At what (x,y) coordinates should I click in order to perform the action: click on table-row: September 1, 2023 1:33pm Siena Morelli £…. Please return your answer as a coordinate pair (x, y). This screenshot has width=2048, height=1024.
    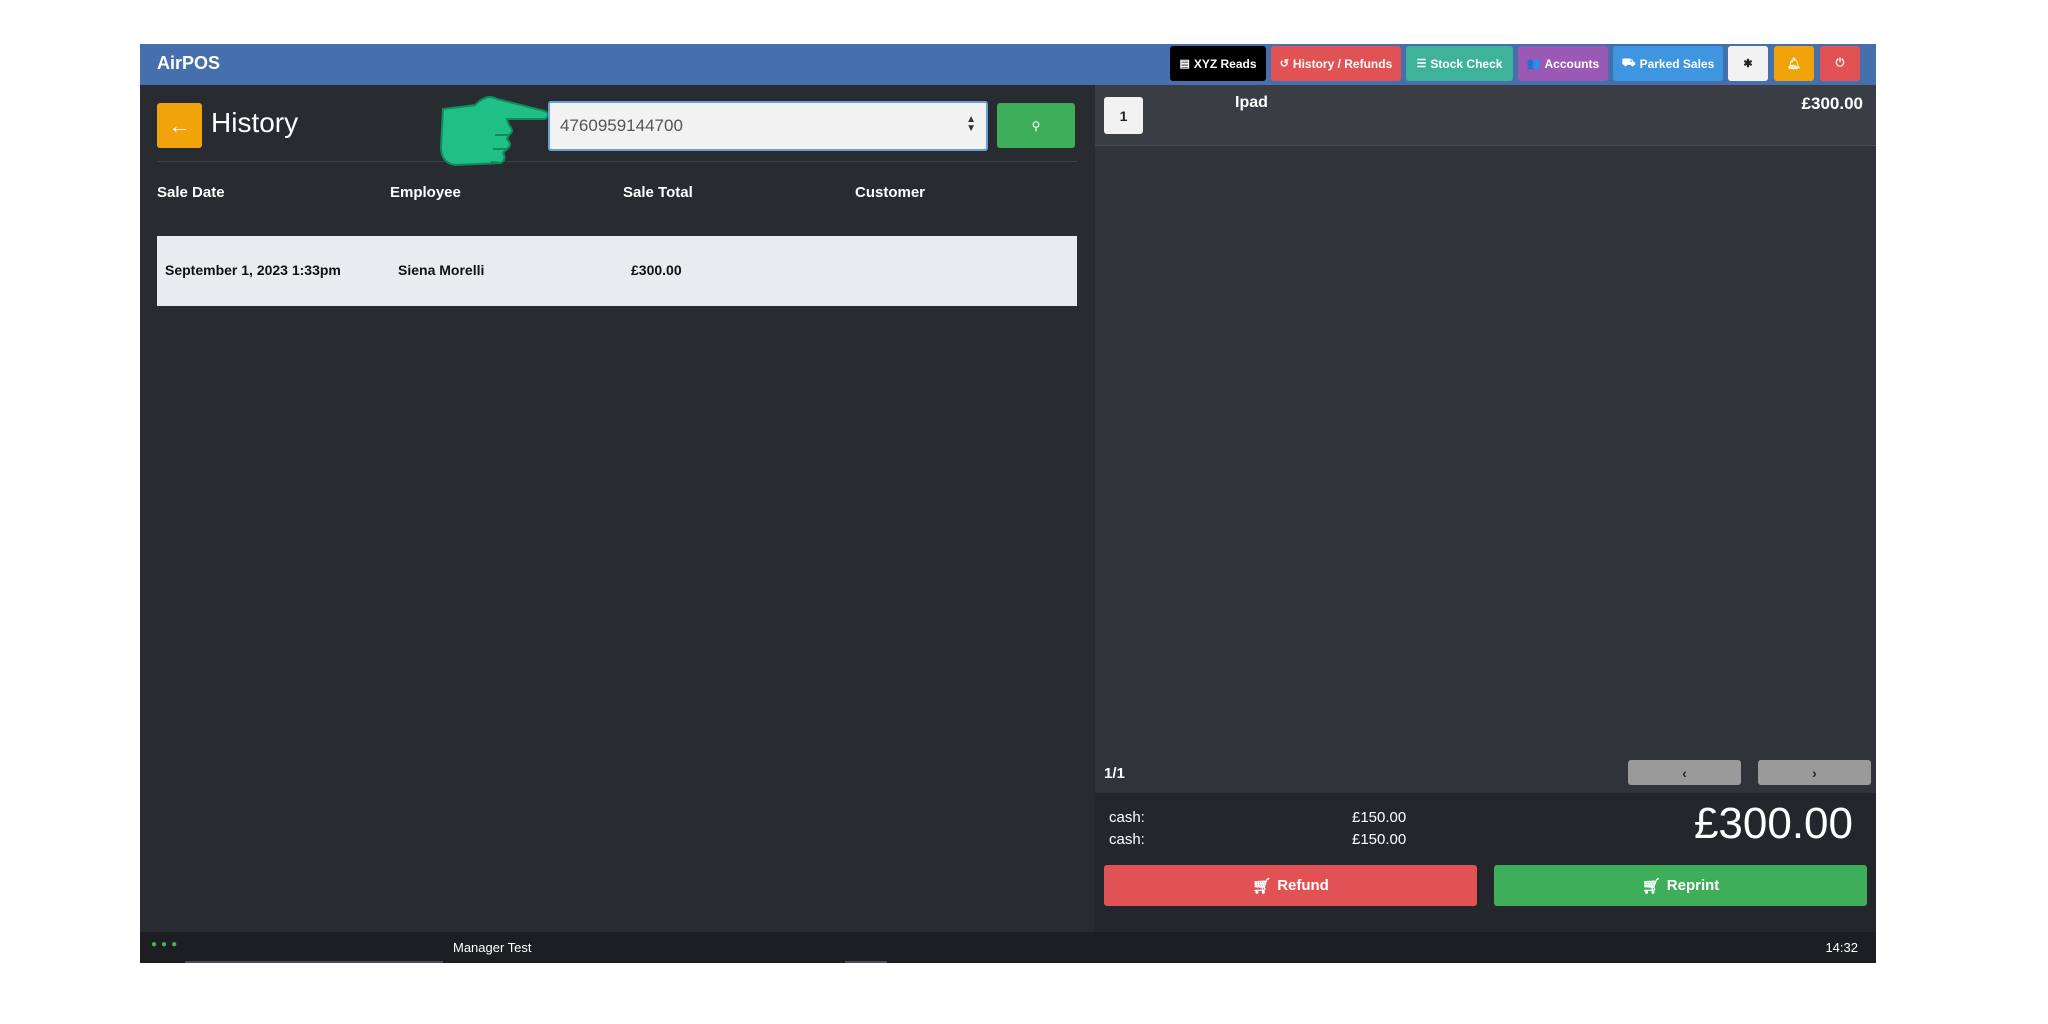
    Looking at the image, I should click on (617, 271).